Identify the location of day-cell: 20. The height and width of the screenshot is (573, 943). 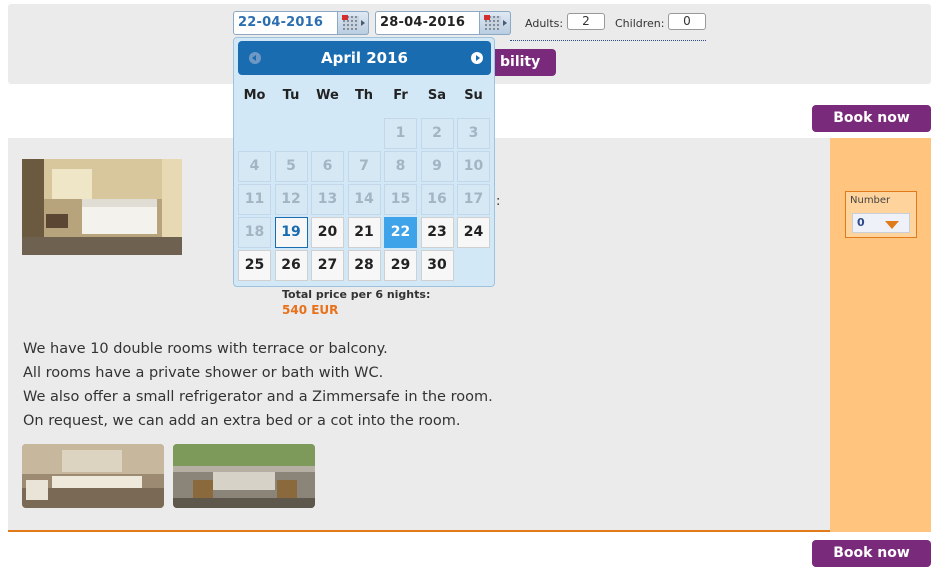
(327, 232).